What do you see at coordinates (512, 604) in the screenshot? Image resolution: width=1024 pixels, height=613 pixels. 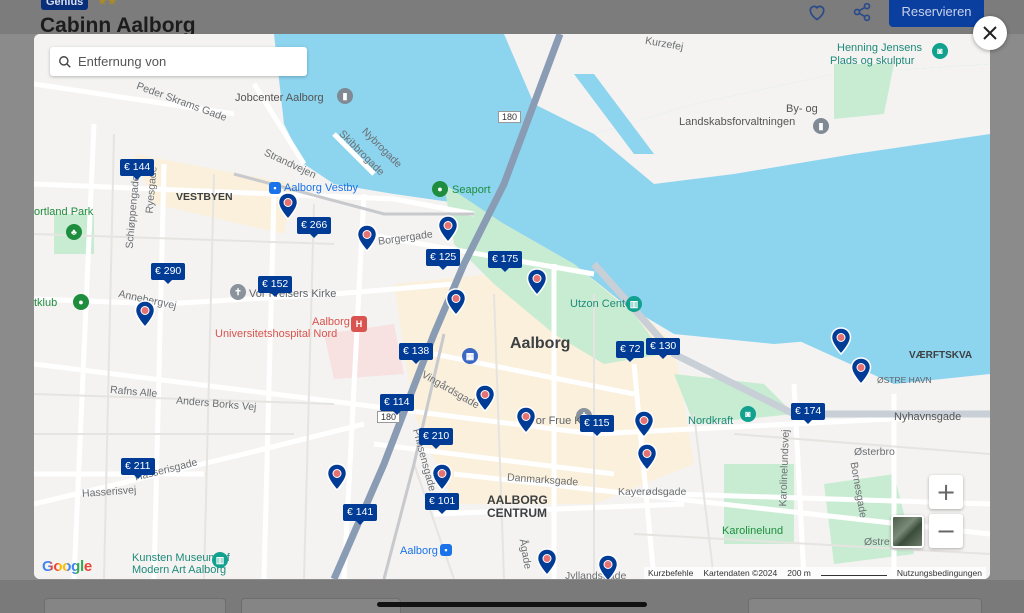 I see `home-indicator` at bounding box center [512, 604].